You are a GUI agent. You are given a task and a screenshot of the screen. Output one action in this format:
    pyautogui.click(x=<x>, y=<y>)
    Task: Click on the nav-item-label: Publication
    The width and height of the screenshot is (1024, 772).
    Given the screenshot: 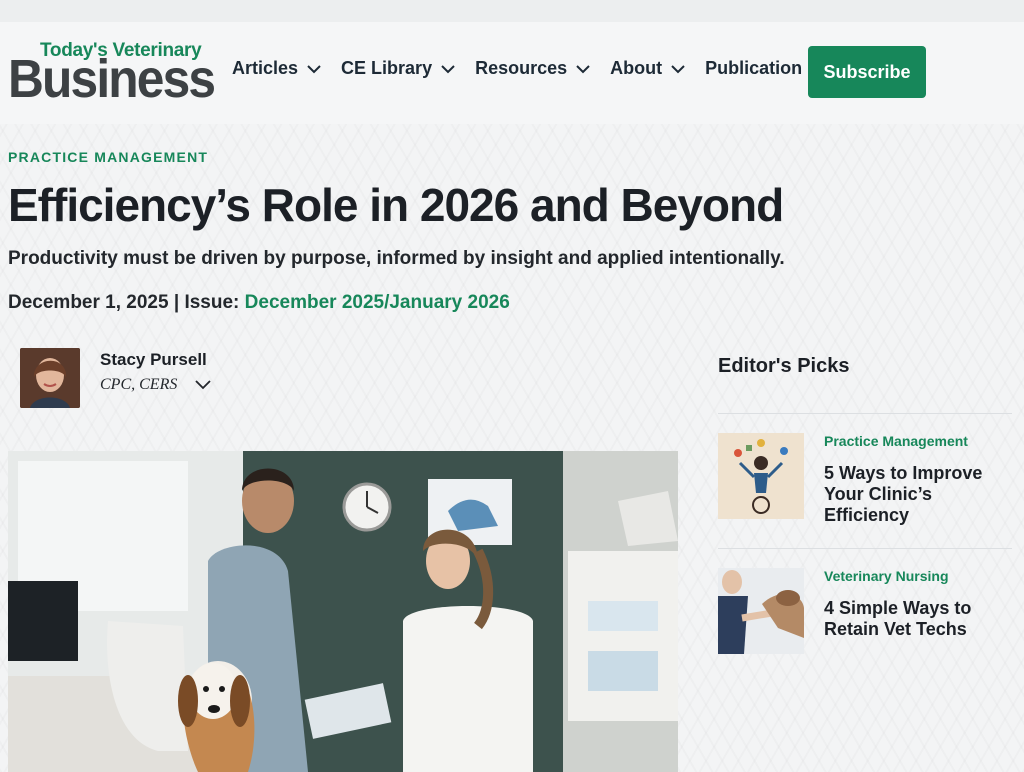 What is the action you would take?
    pyautogui.click(x=754, y=68)
    